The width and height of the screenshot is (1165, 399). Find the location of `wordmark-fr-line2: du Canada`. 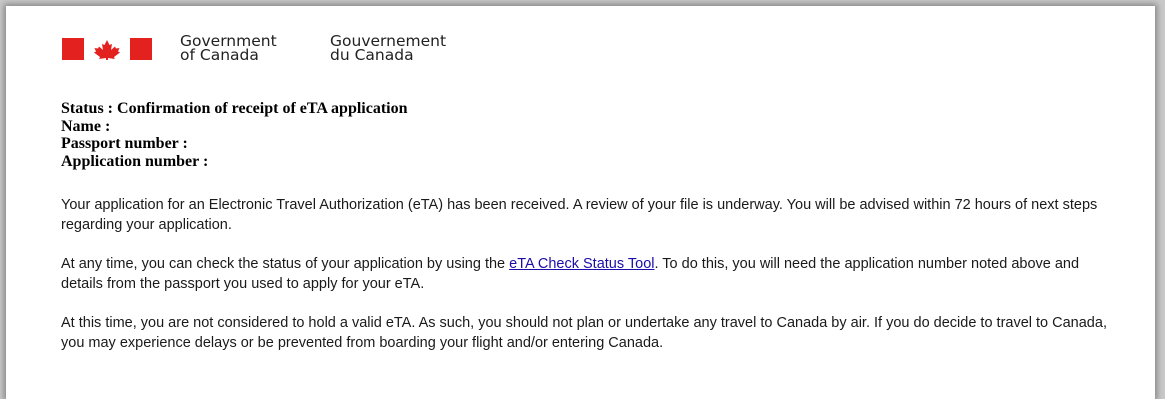

wordmark-fr-line2: du Canada is located at coordinates (372, 55).